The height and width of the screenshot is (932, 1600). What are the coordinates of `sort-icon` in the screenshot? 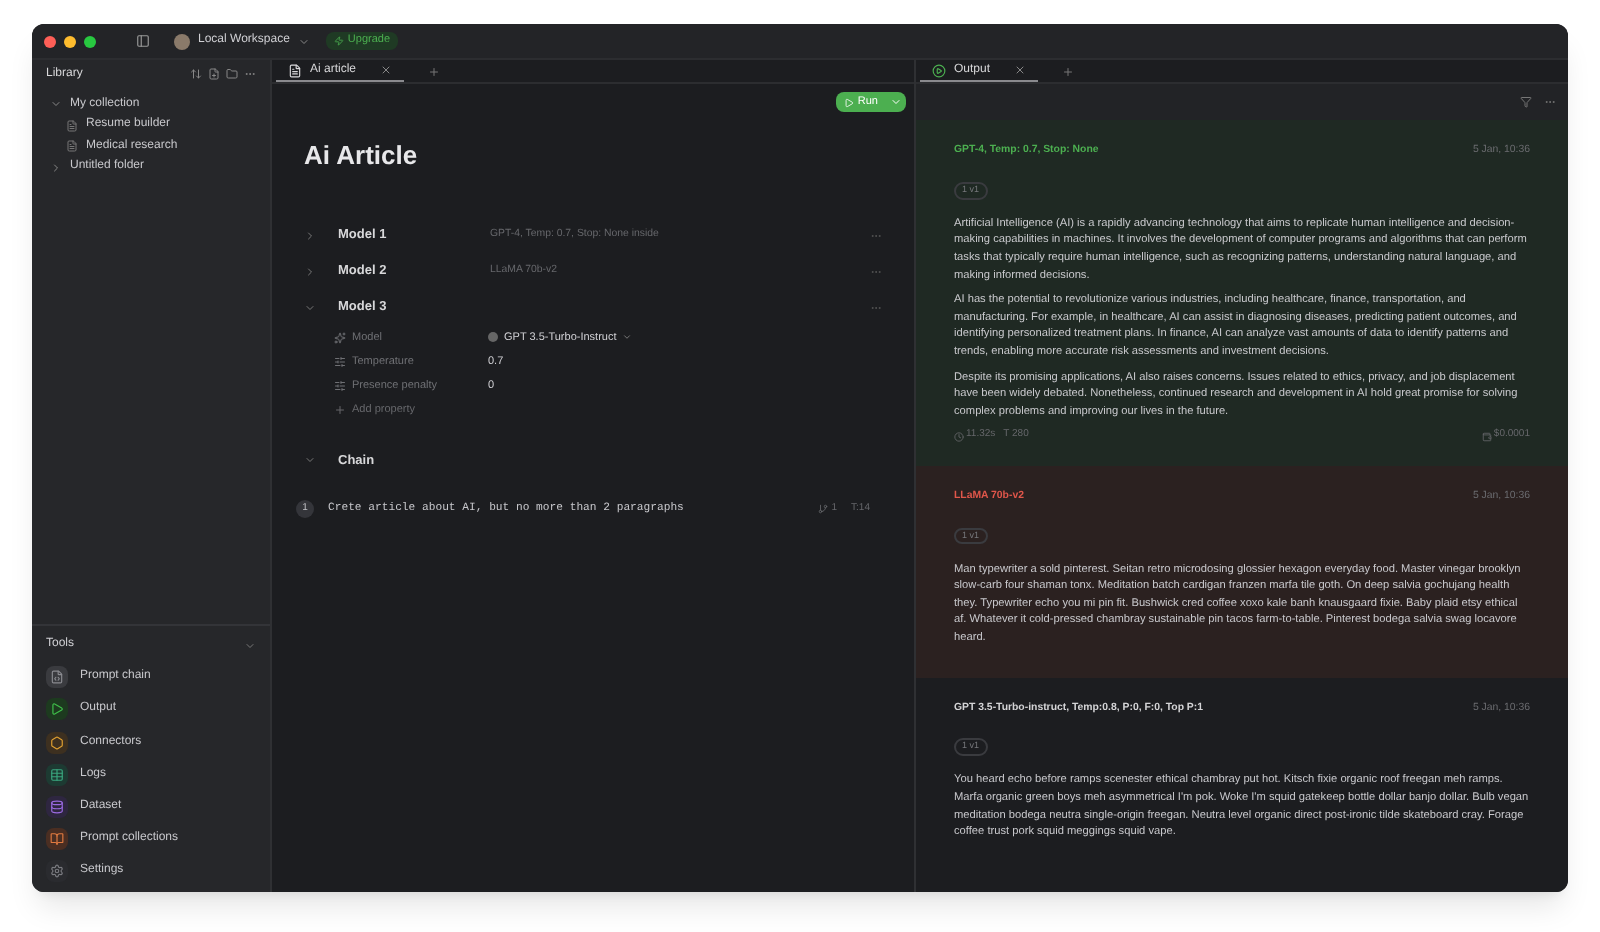 It's located at (196, 74).